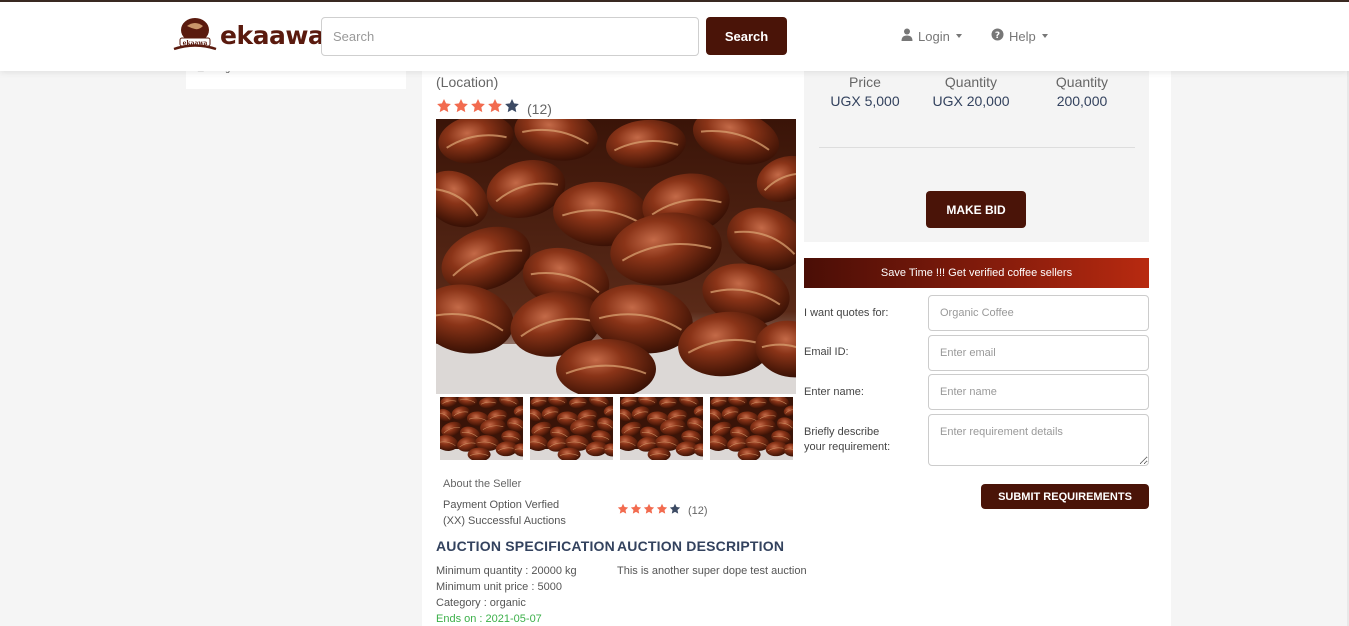 This screenshot has width=1349, height=626. I want to click on requirement-label-line-1: Briefly describe, so click(842, 432).